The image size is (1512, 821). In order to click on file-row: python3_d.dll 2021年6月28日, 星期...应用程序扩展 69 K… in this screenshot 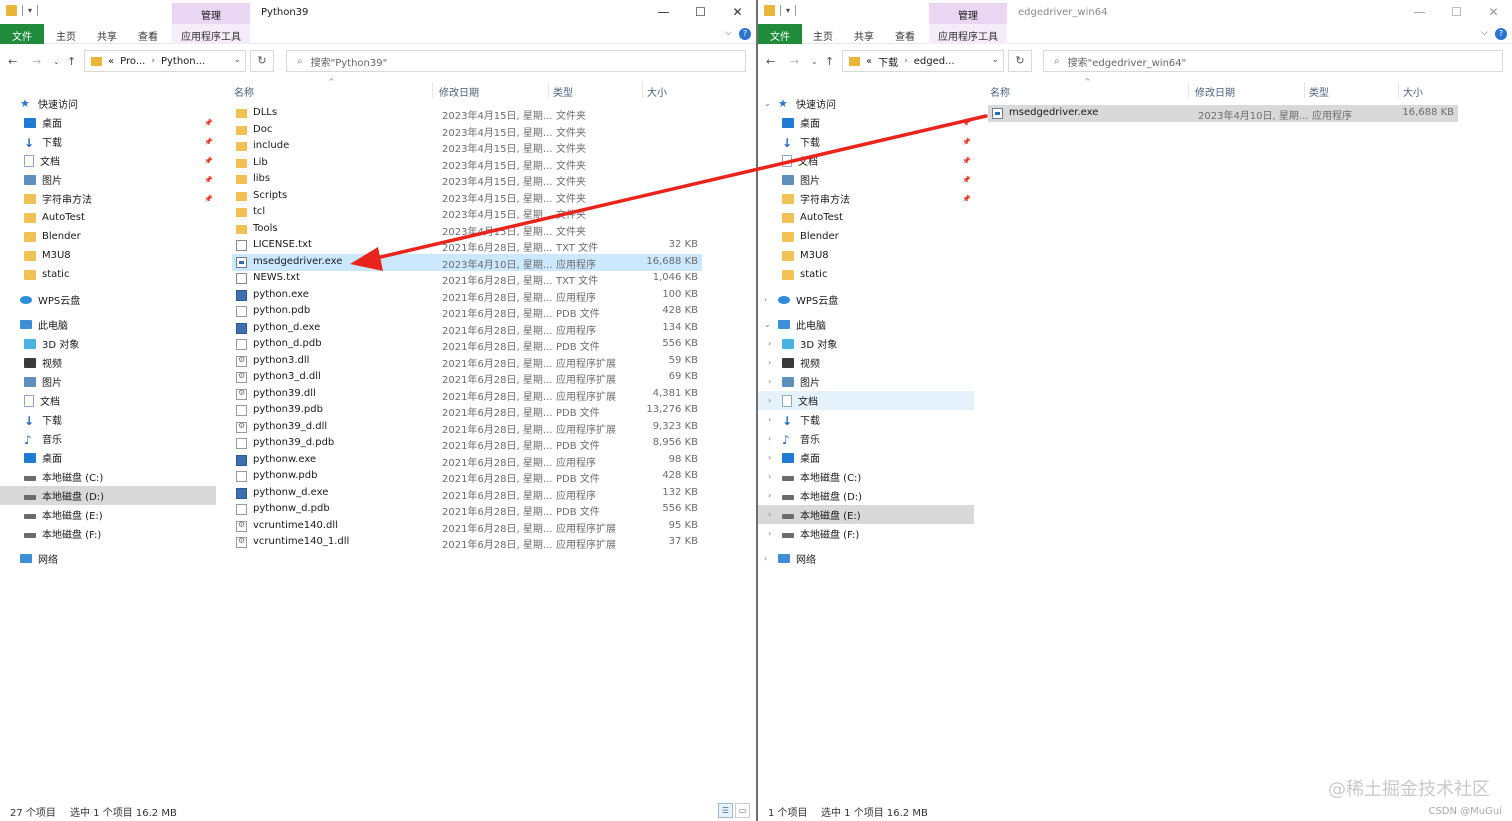, I will do `click(467, 377)`.